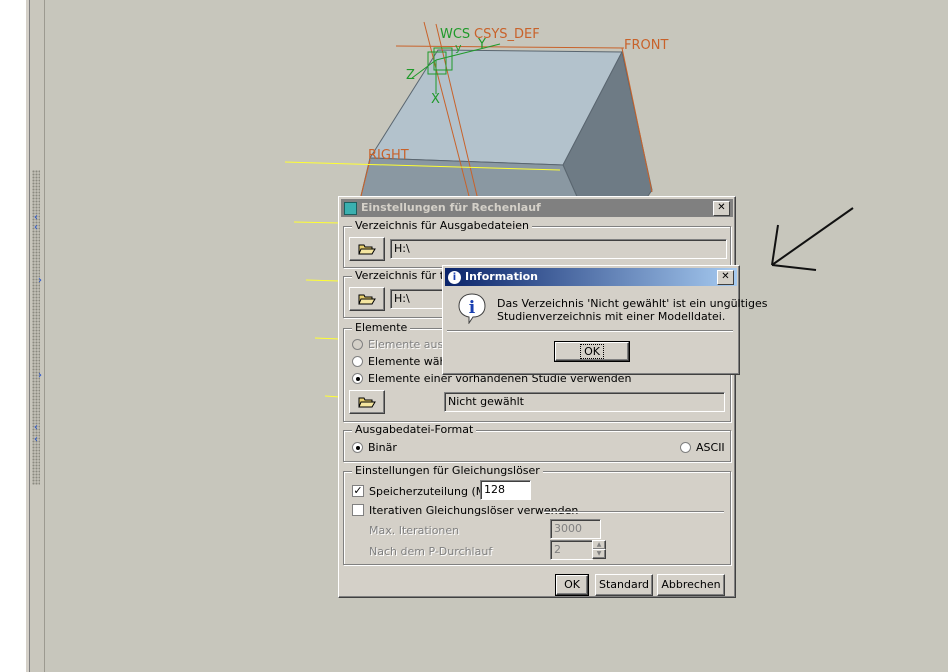 Image resolution: width=948 pixels, height=672 pixels. I want to click on info-ok-button: OK, so click(592, 351).